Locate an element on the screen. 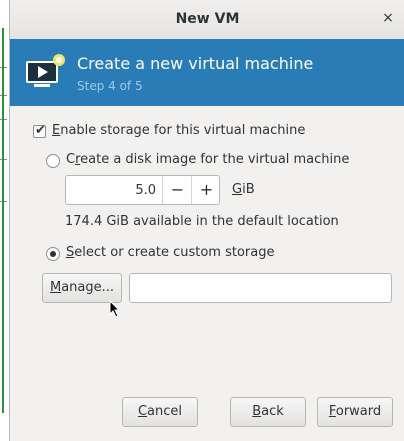 This screenshot has width=404, height=441. enable-storage-checkbox: ✔ is located at coordinates (39, 130).